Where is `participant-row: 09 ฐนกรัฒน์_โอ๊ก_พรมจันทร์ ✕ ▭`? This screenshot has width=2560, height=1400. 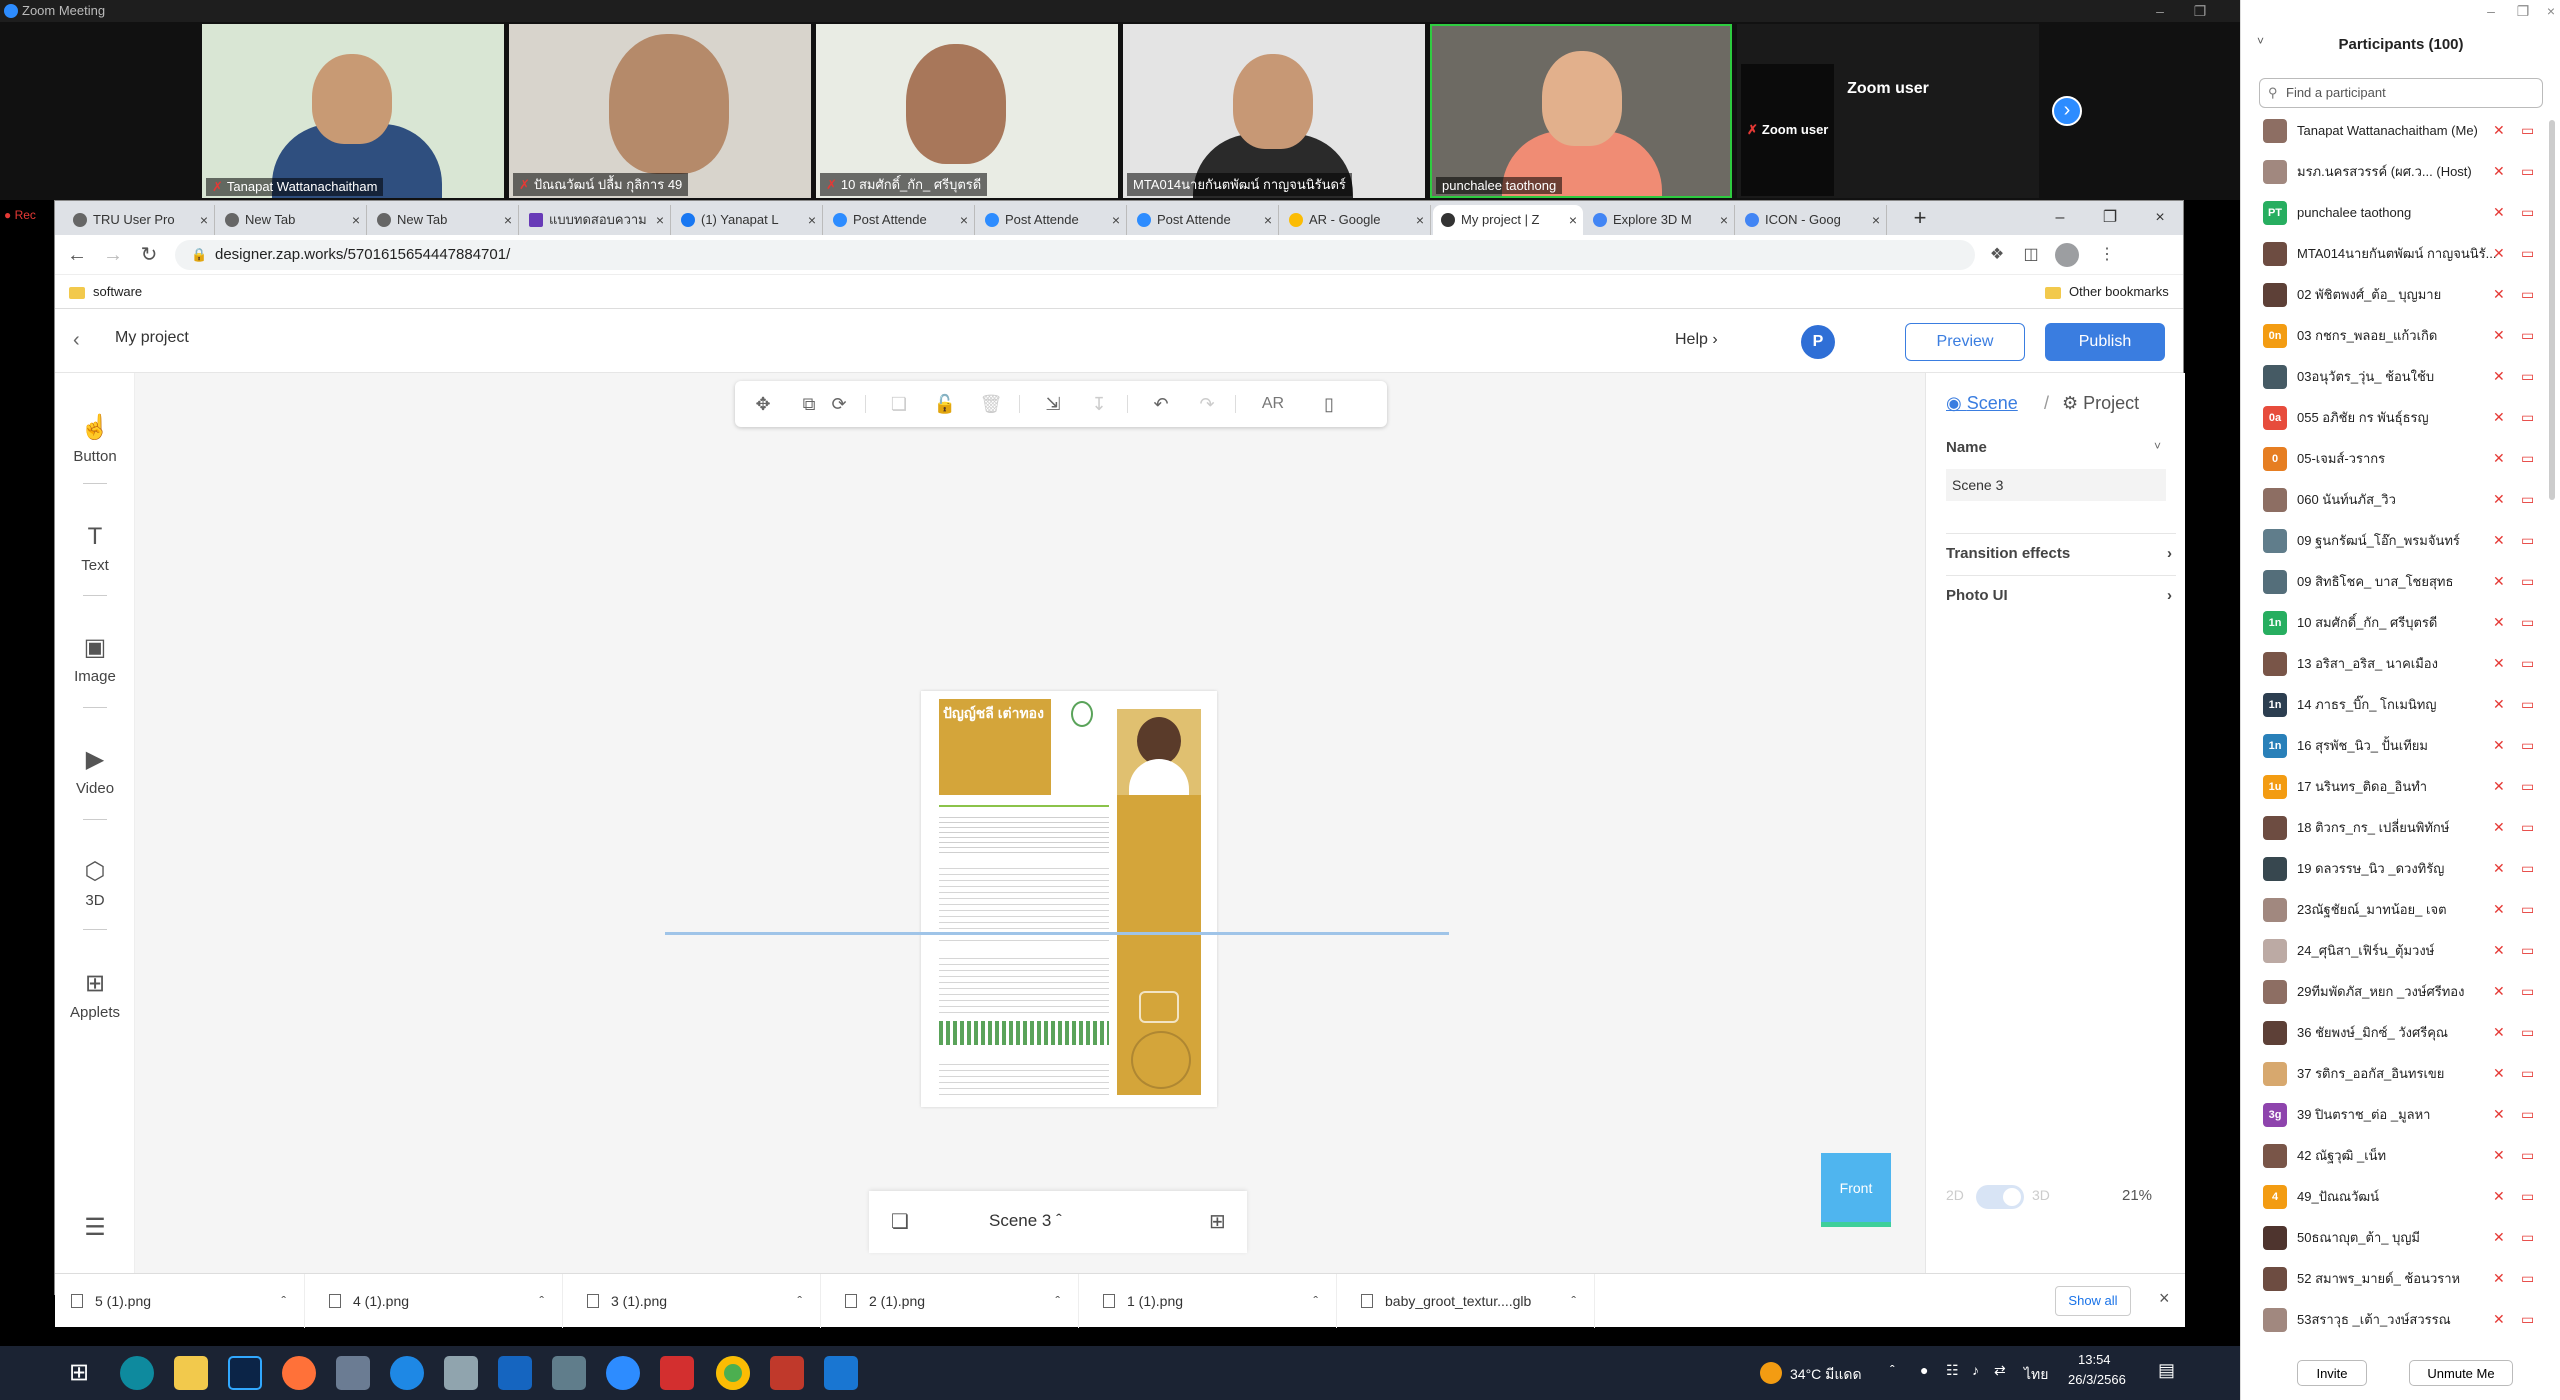
participant-row: 09 ฐนกรัฒน์_โอ๊ก_พรมจันทร์ ✕ ▭ is located at coordinates (2400, 540).